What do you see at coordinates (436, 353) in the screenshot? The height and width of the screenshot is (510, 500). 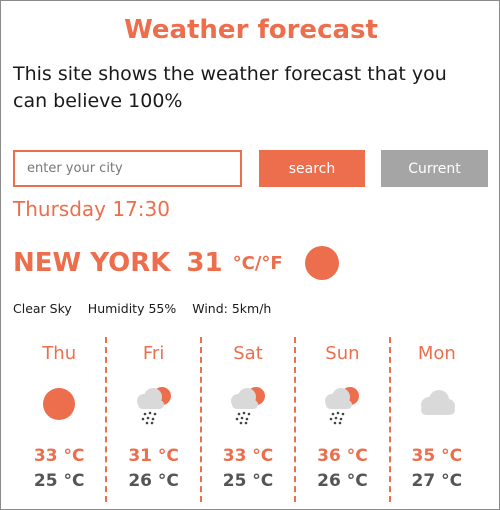 I see `day-name: Mon` at bounding box center [436, 353].